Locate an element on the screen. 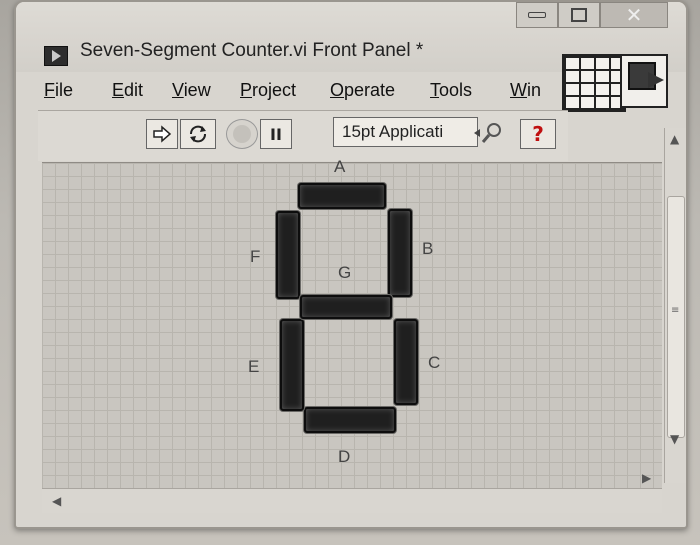  minimize-icon is located at coordinates (537, 15).